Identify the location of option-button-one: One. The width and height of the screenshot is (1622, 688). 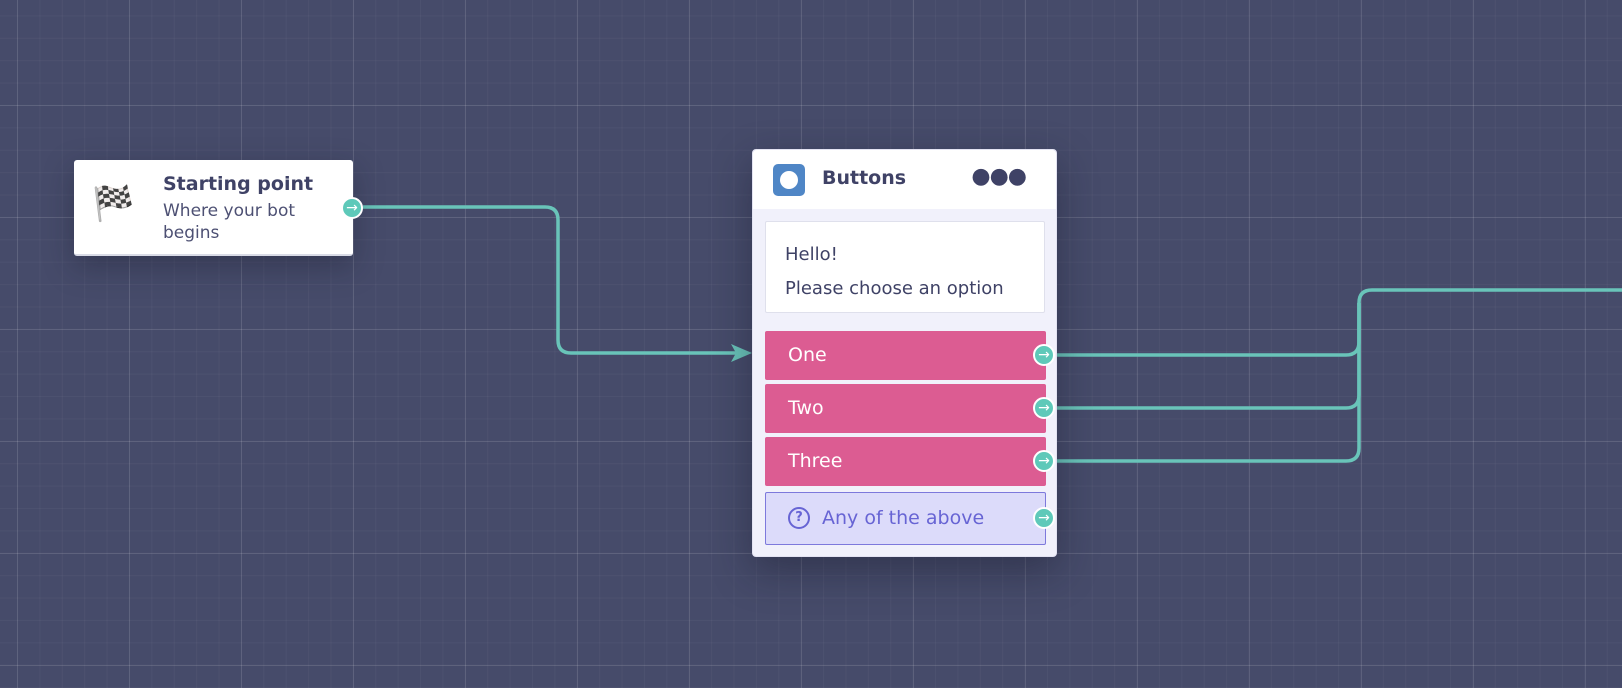
(905, 355).